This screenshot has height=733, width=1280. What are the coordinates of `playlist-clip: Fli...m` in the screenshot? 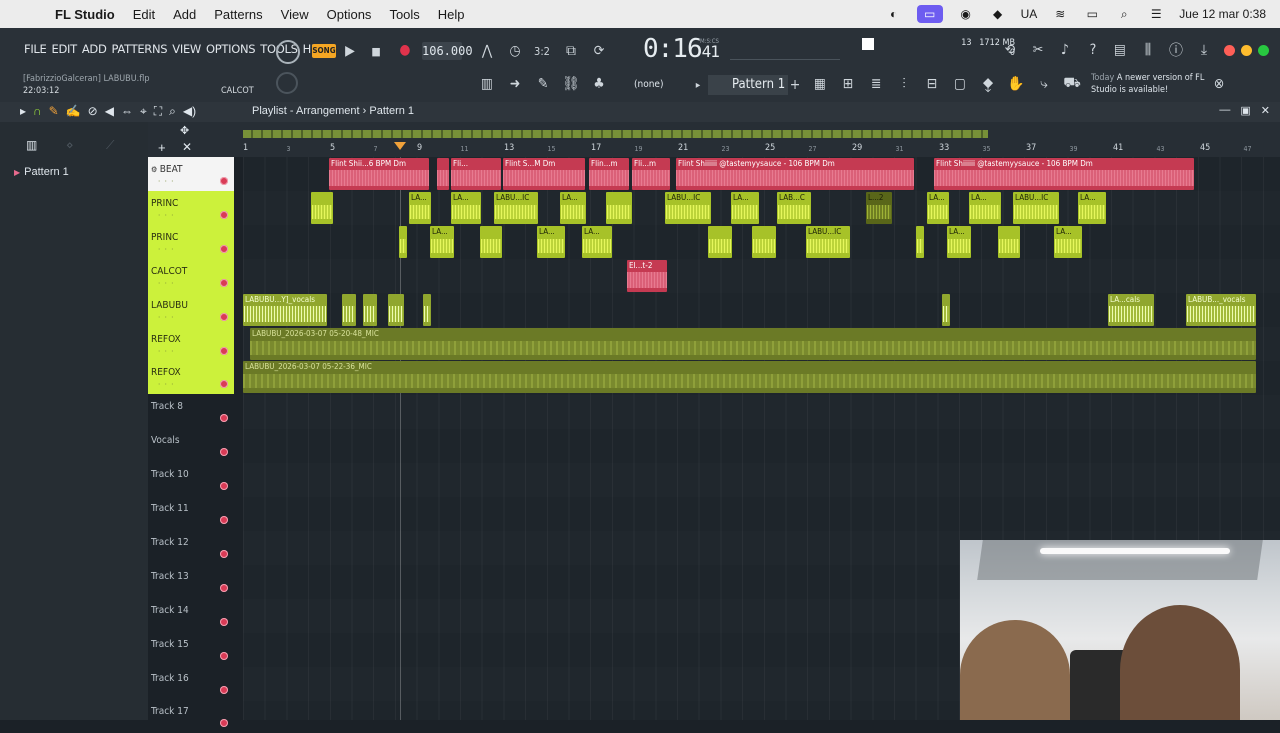 It's located at (651, 174).